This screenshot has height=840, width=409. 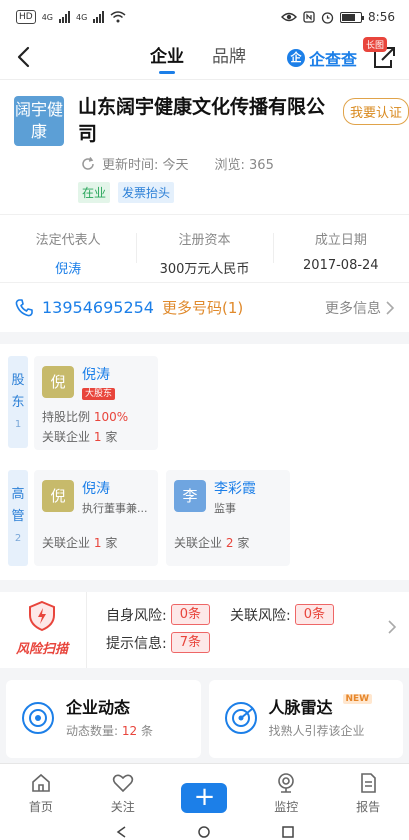 What do you see at coordinates (316, 731) in the screenshot?
I see `radar-subtitle: 找熟人引荐该企业` at bounding box center [316, 731].